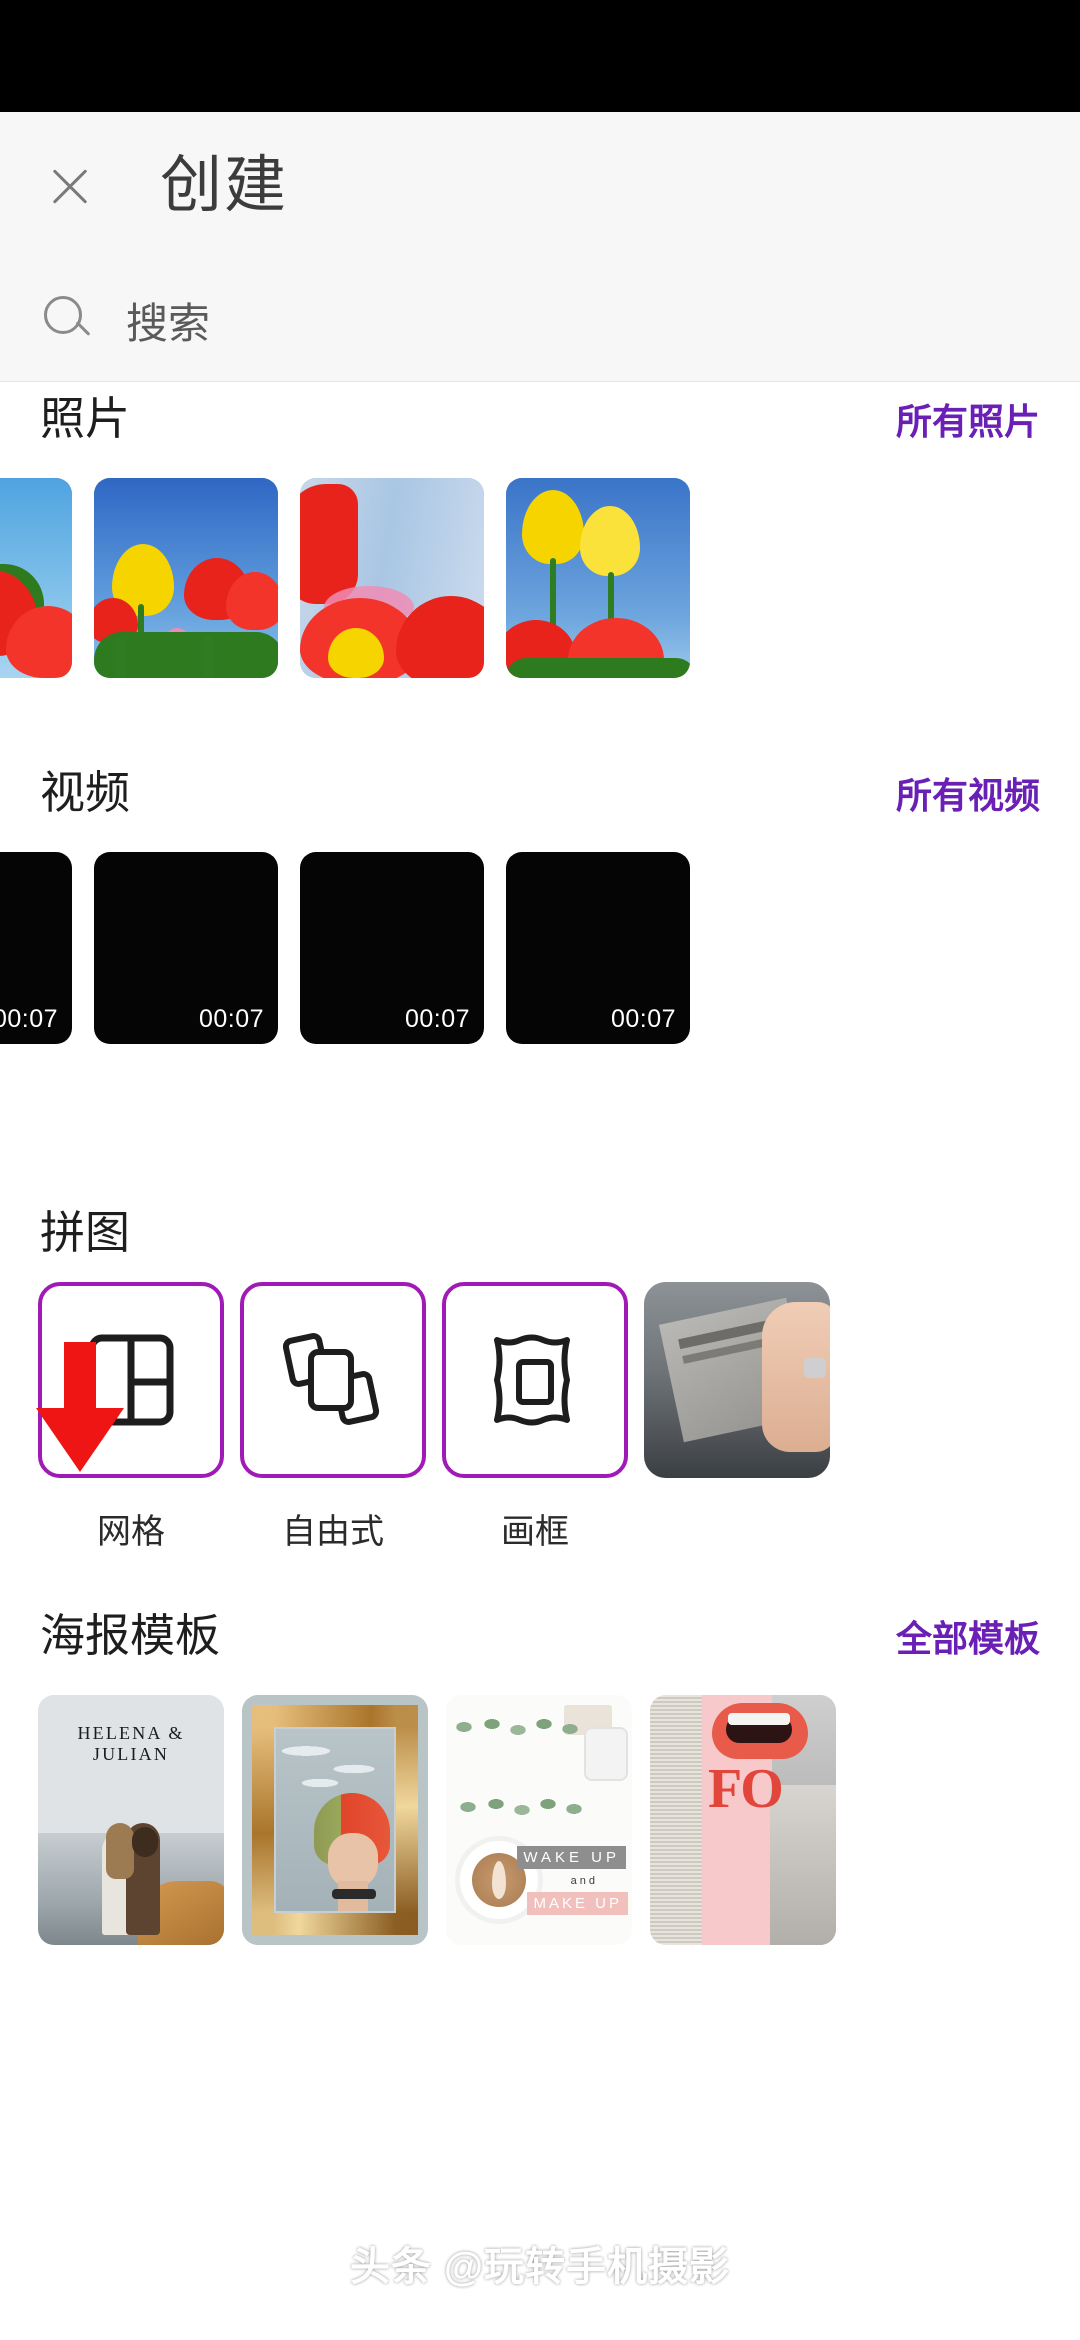 The height and width of the screenshot is (2340, 1080). Describe the element at coordinates (540, 1239) in the screenshot. I see `collage-section-header: 拼图` at that location.